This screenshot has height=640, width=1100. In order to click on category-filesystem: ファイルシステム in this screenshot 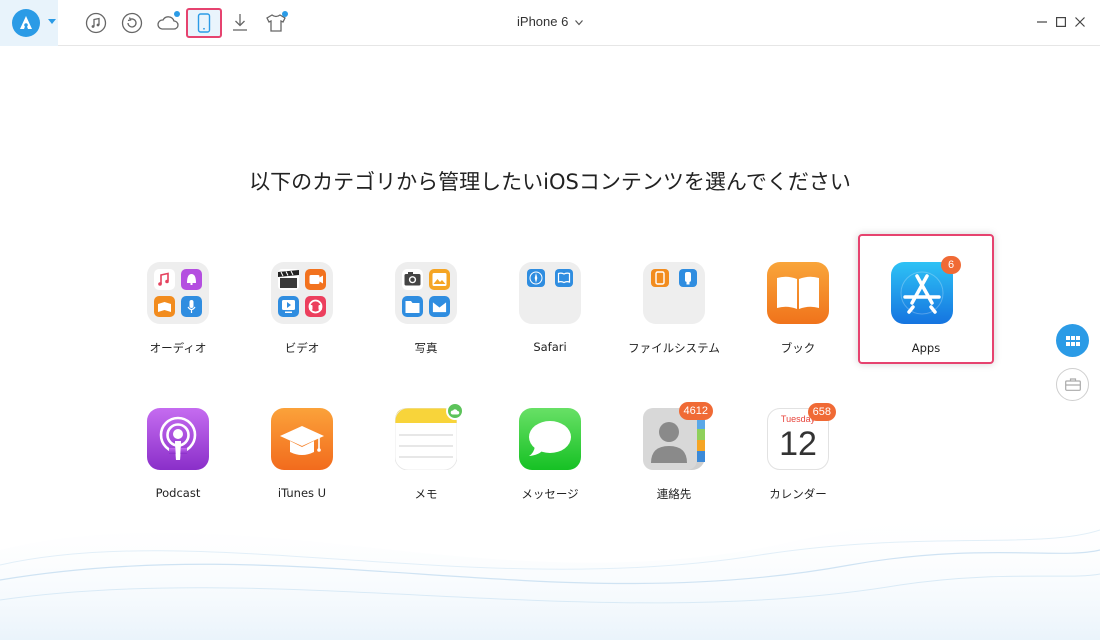, I will do `click(674, 317)`.